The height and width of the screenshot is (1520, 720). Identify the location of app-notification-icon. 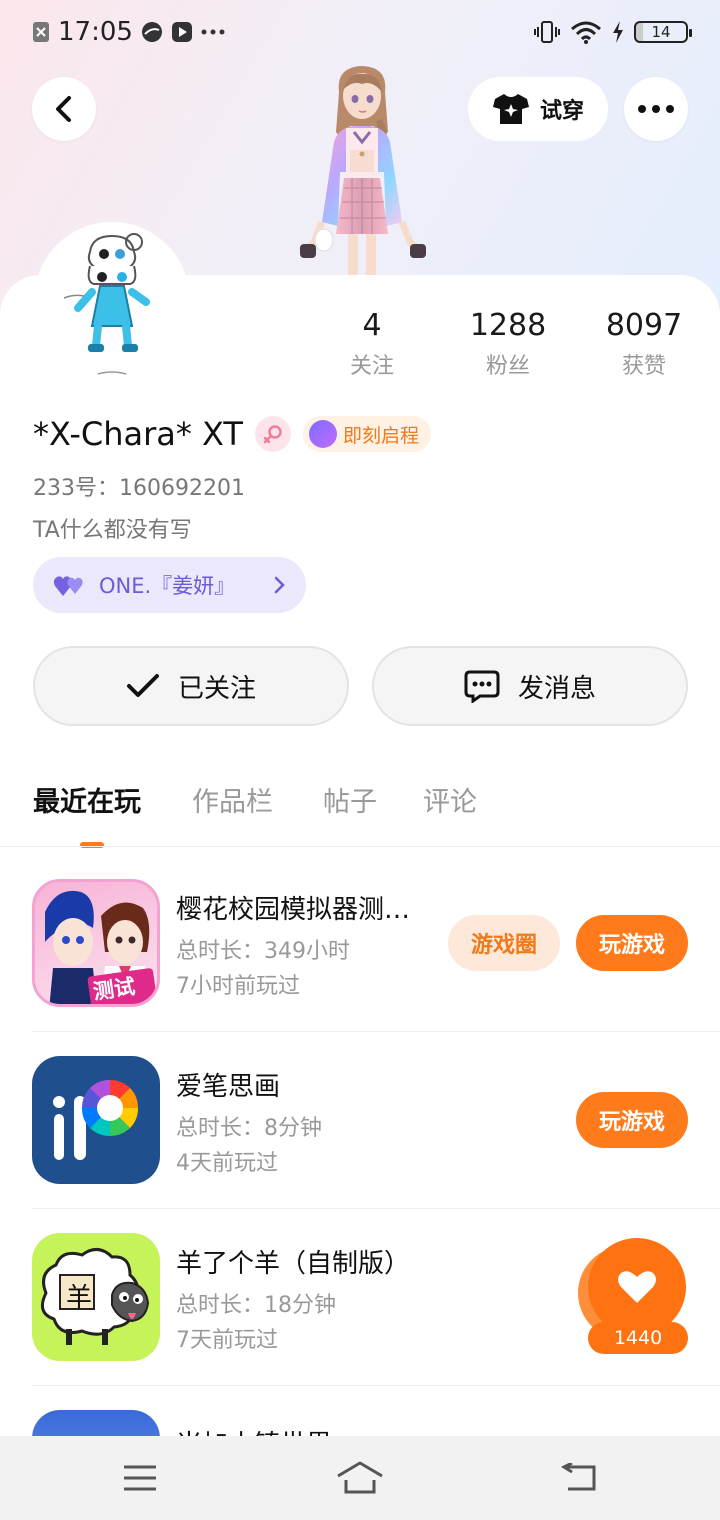
(152, 32).